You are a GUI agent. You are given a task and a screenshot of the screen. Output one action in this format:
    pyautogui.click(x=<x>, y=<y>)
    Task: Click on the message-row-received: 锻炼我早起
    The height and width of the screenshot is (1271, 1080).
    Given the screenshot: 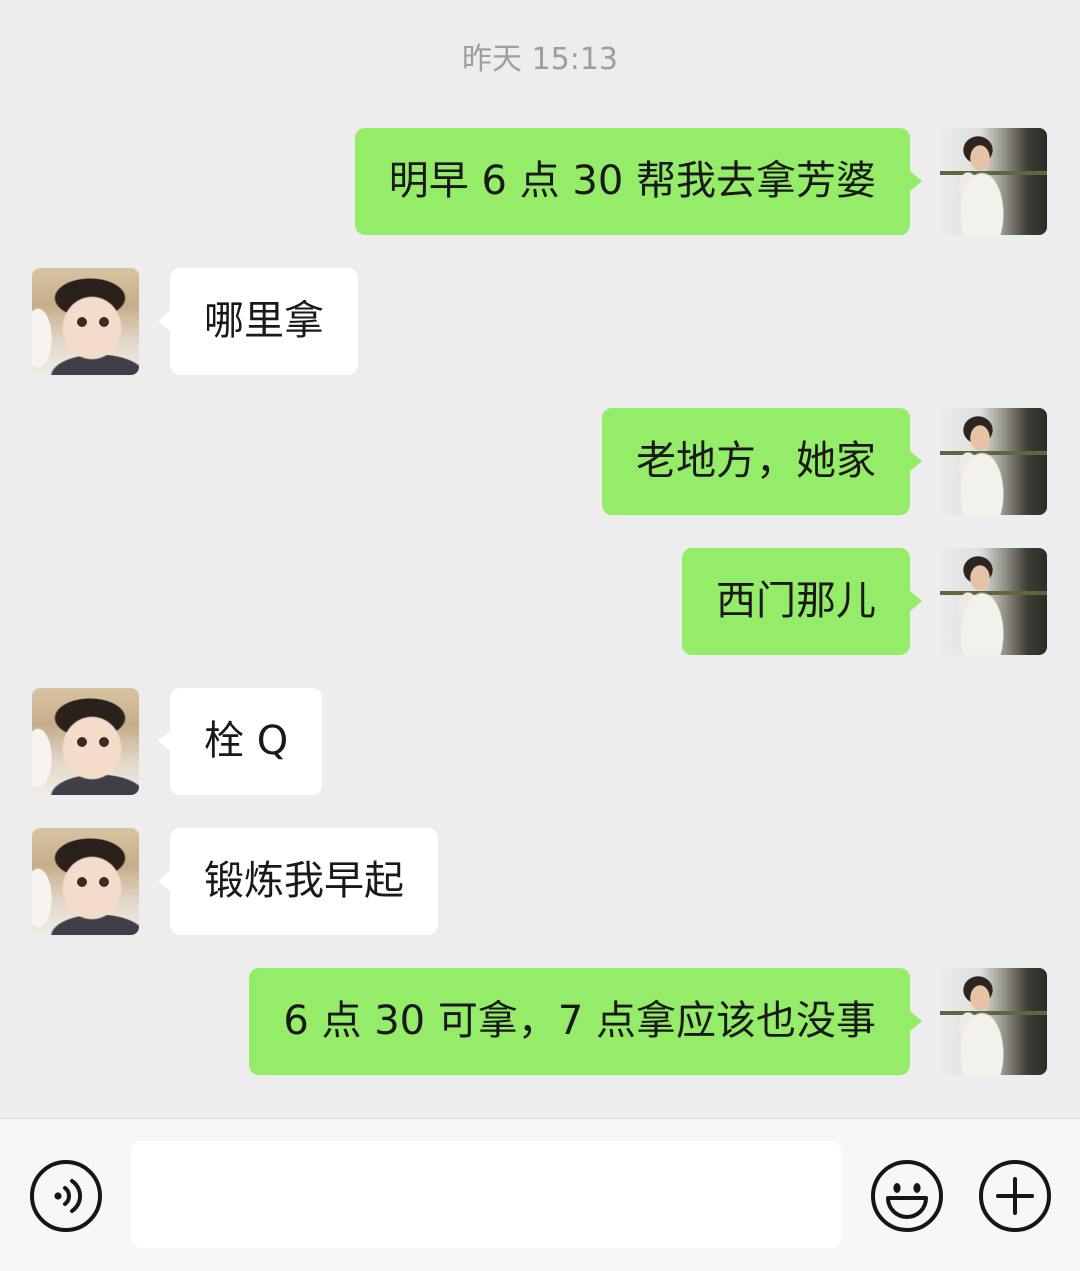 What is the action you would take?
    pyautogui.click(x=540, y=881)
    